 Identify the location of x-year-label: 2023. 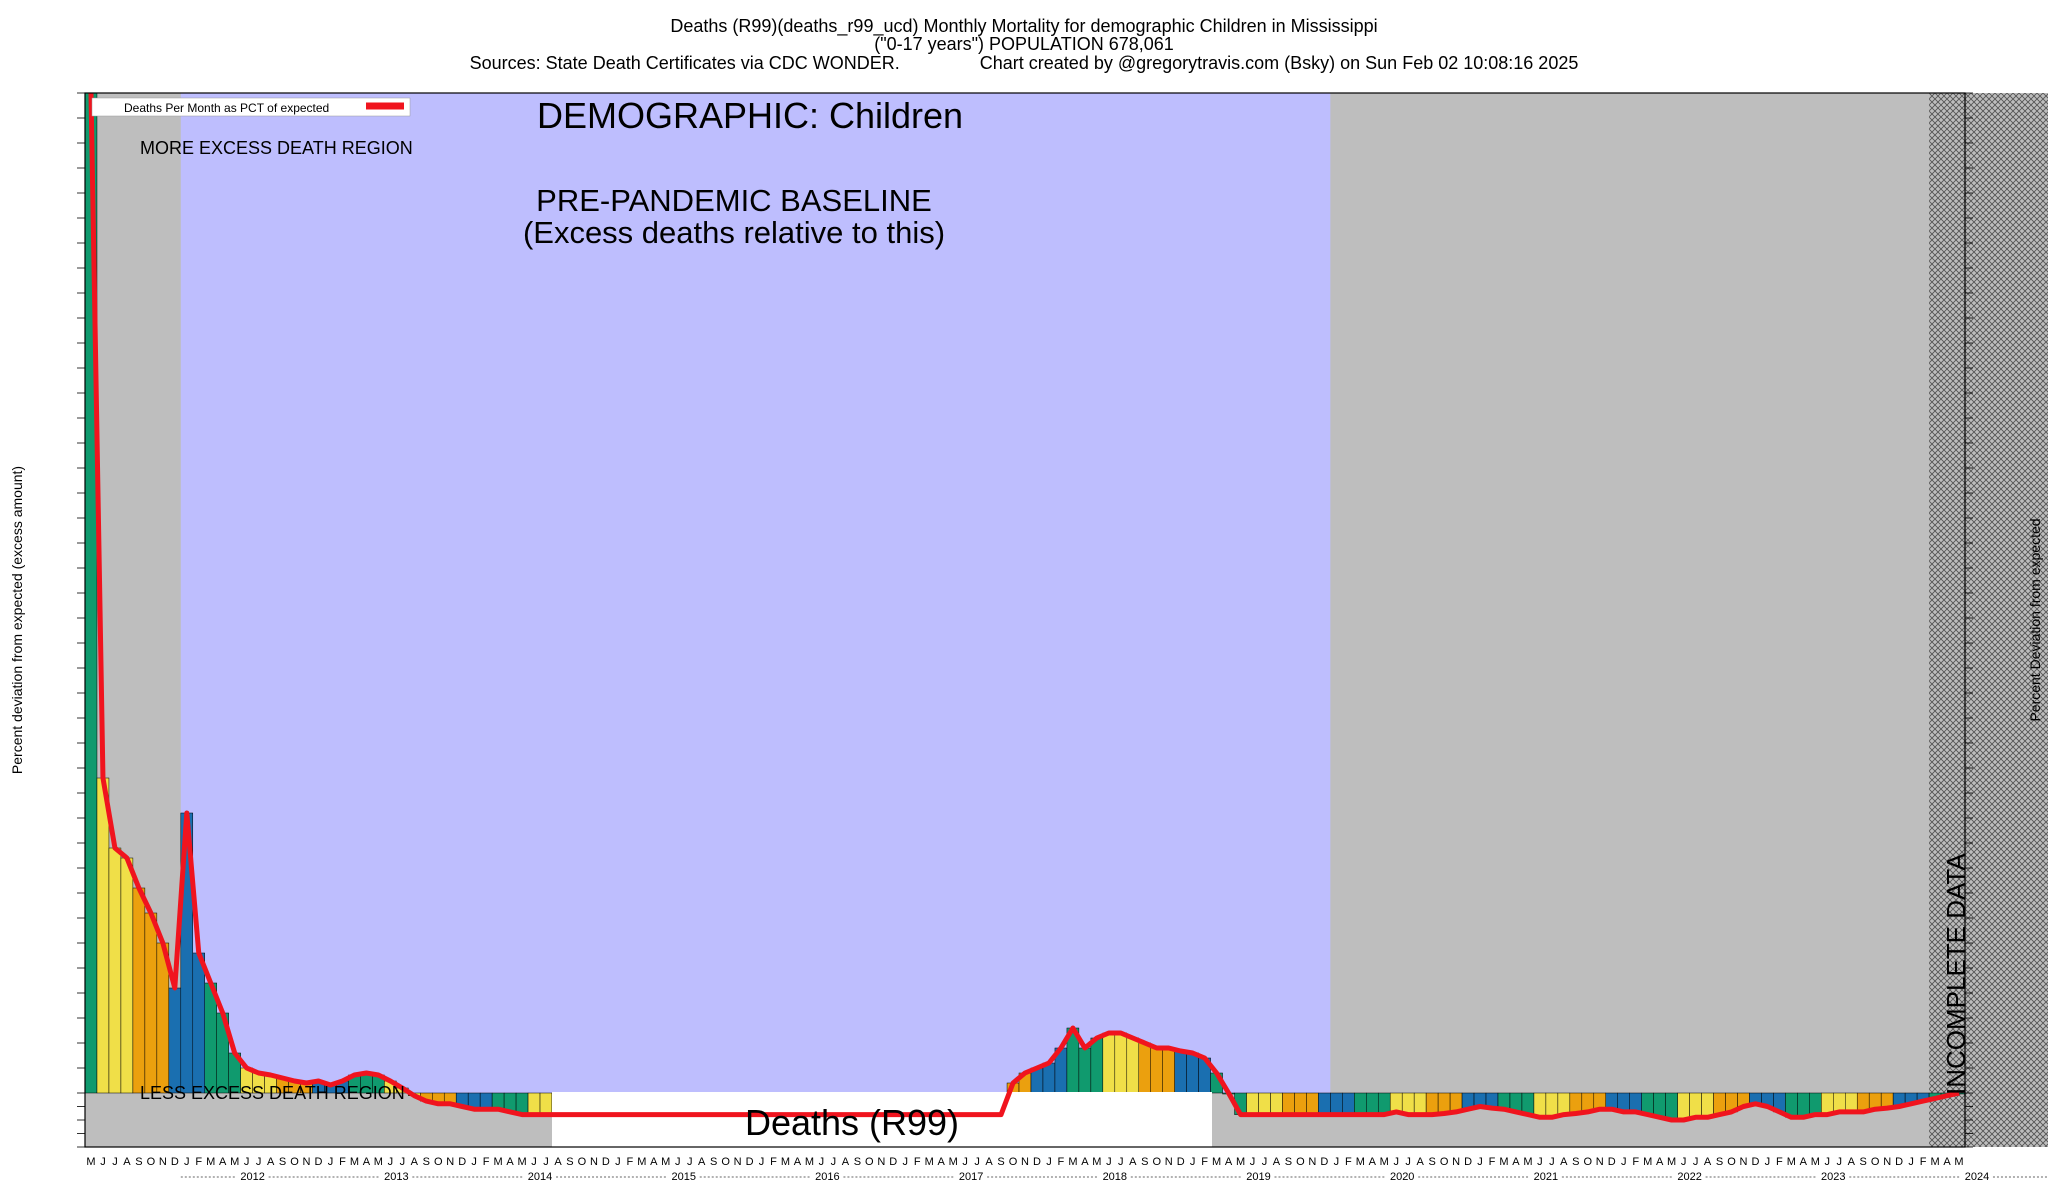
(1833, 1177).